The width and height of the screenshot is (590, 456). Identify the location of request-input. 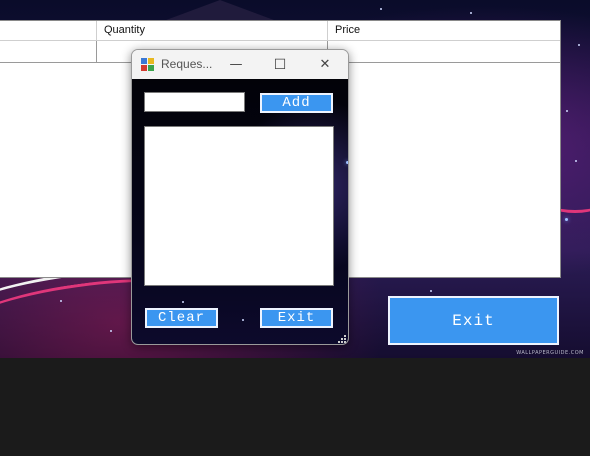
(194, 102).